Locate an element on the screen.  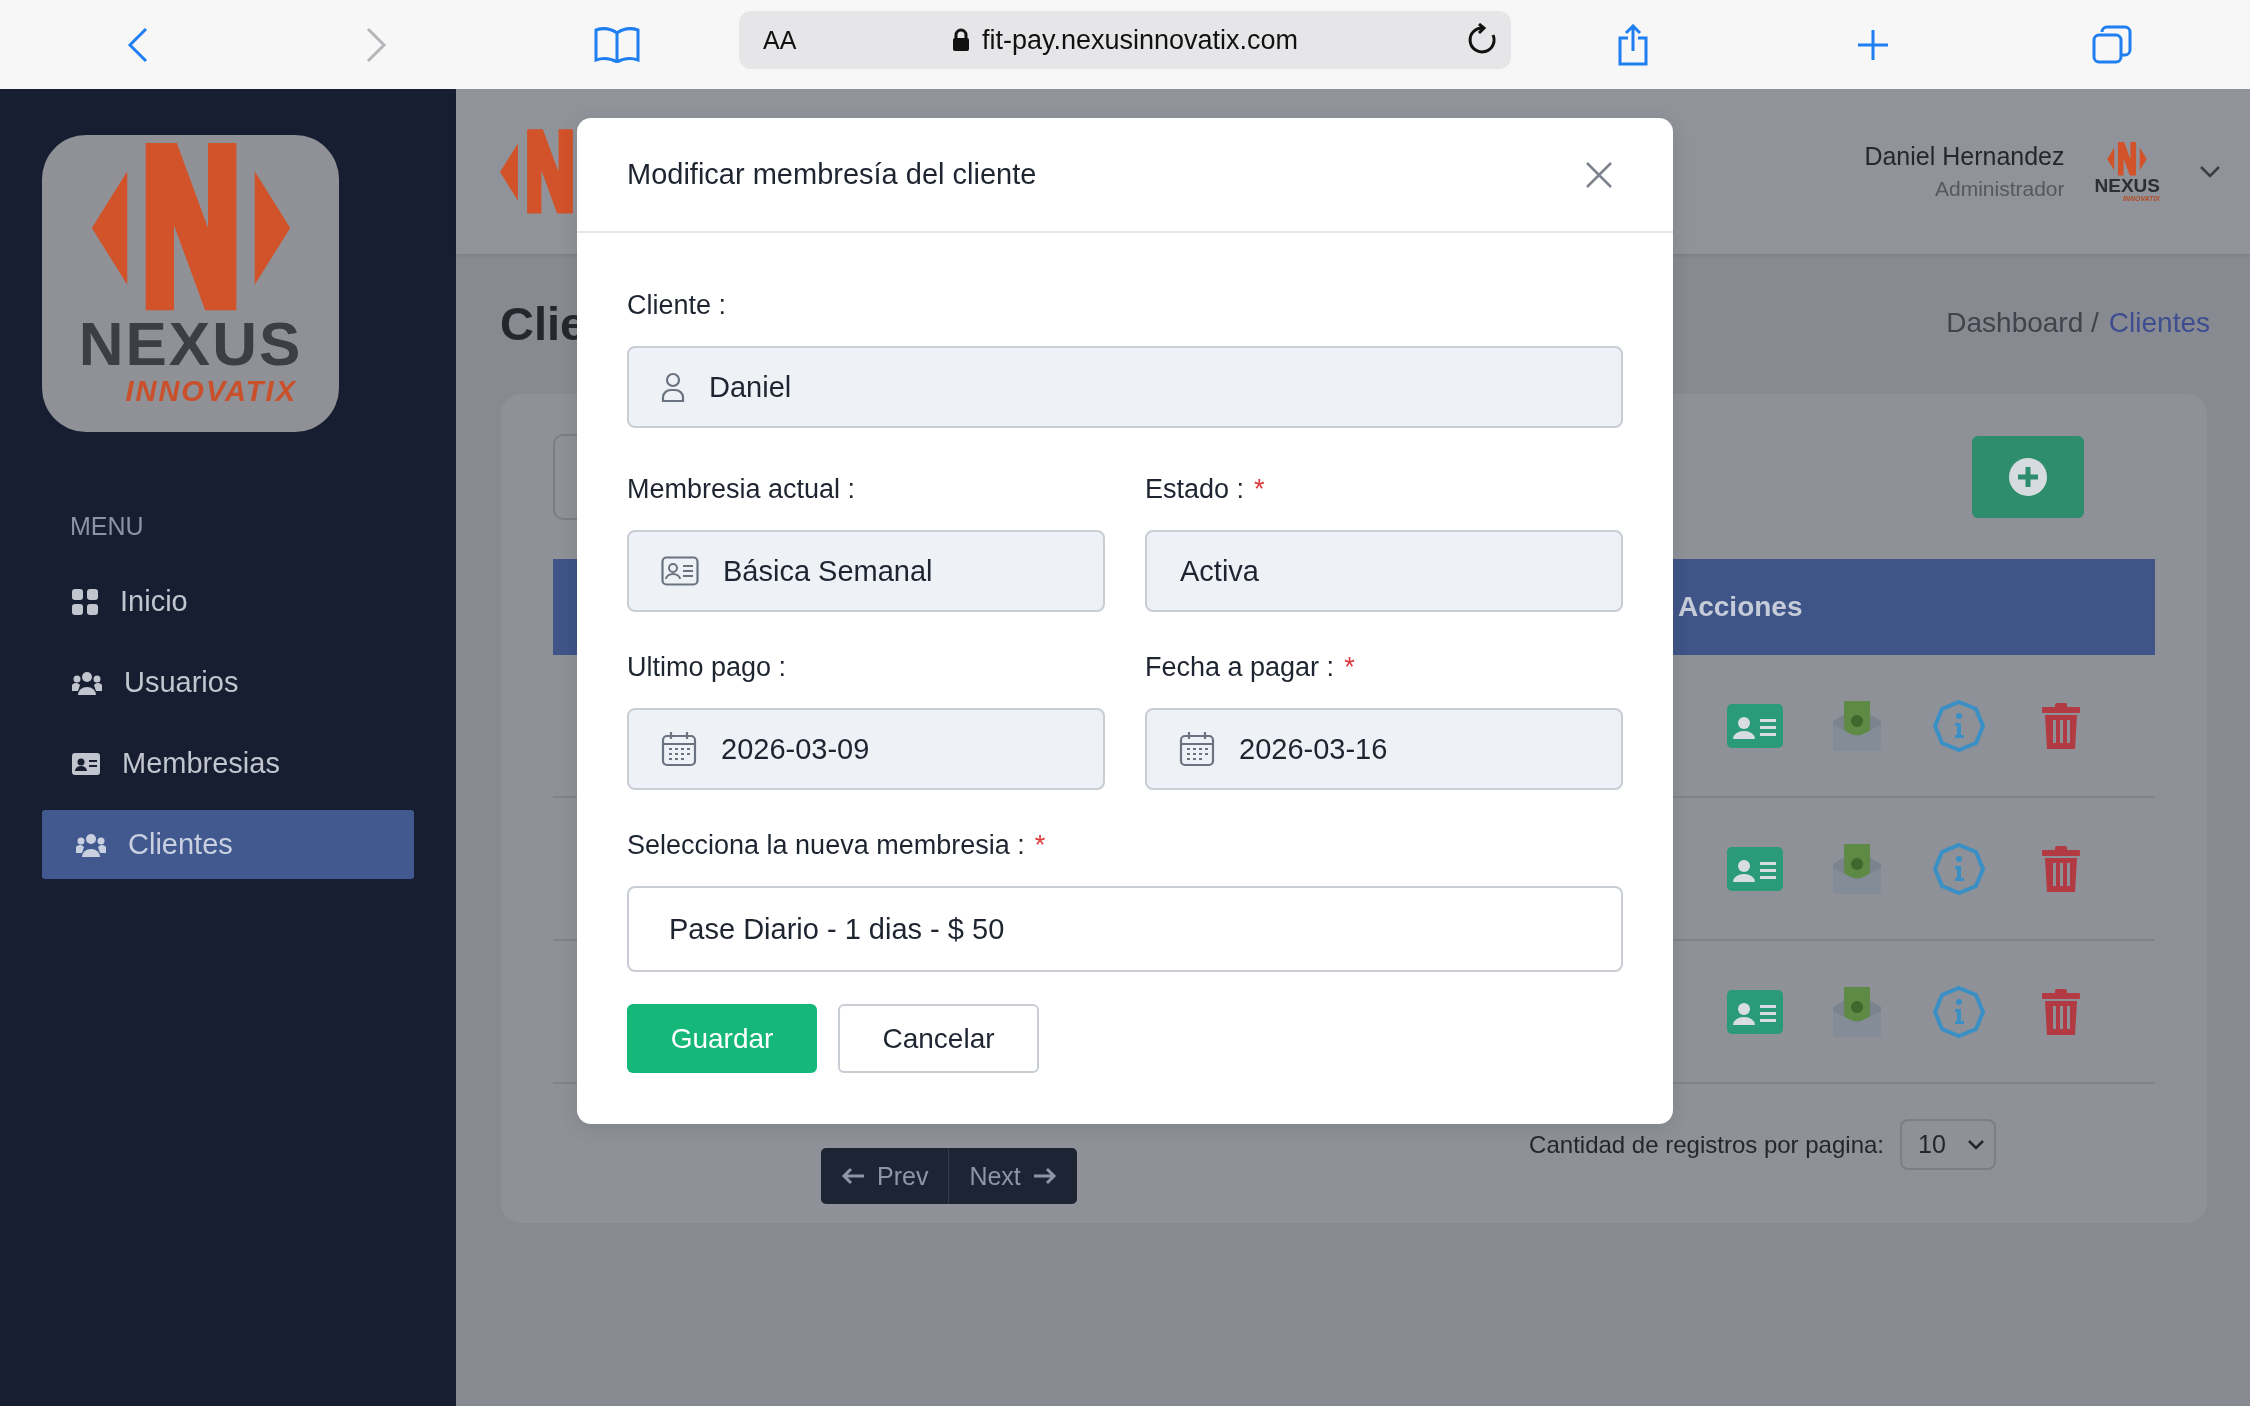
cancel-button: Cancelar is located at coordinates (938, 1038).